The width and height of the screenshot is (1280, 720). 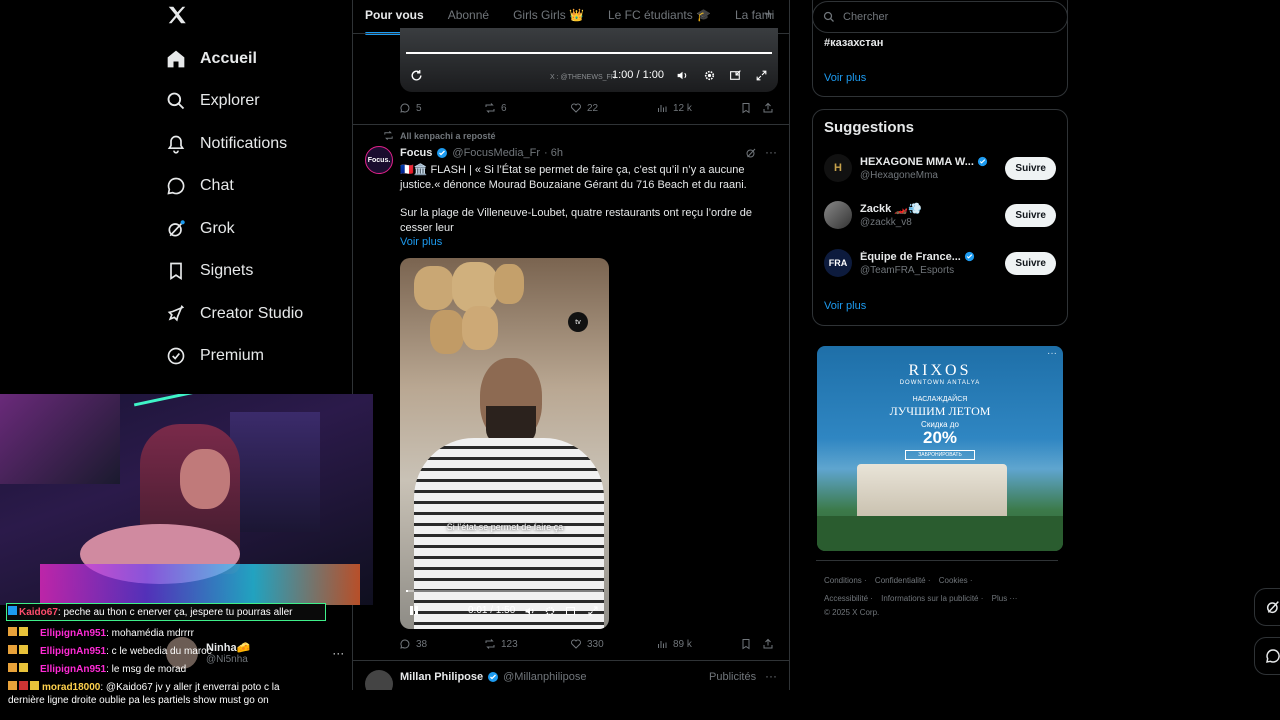 What do you see at coordinates (177, 15) in the screenshot?
I see `x-logo-icon` at bounding box center [177, 15].